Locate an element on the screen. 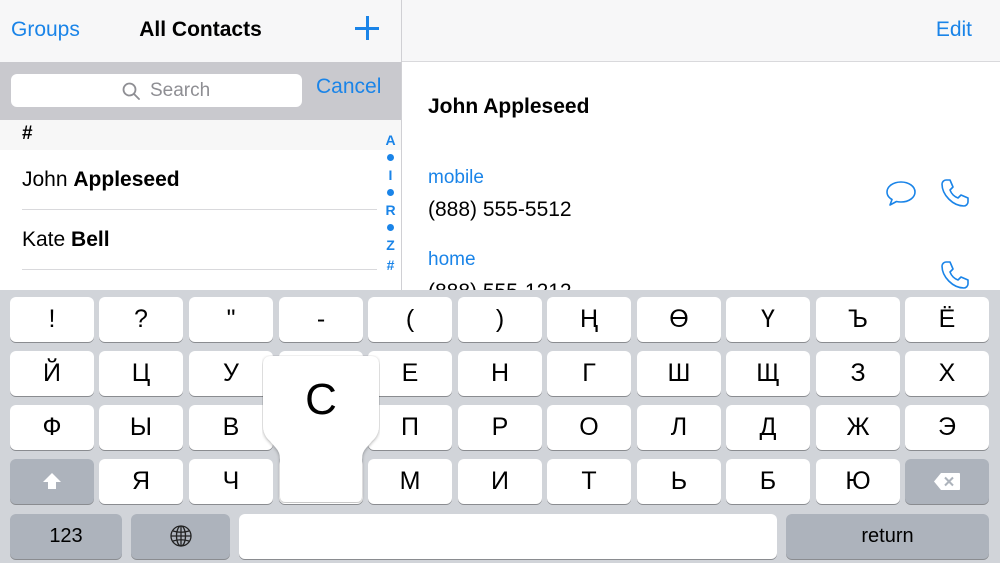 The image size is (1000, 563). key-letter: Ё is located at coordinates (947, 319).